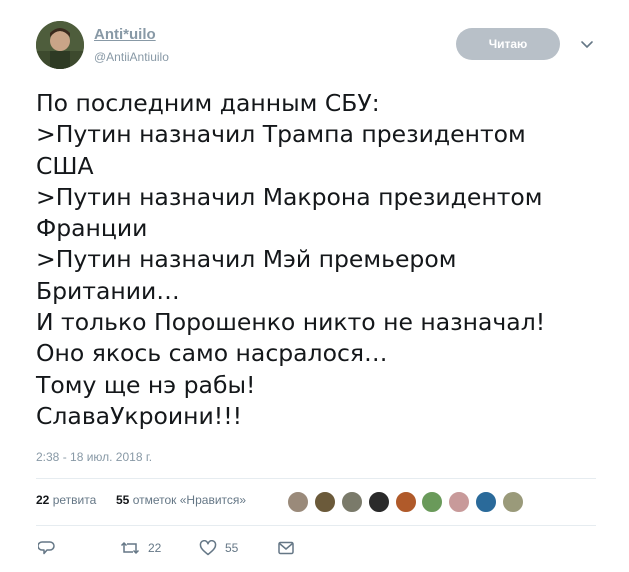  I want to click on follow-button: Читаю, so click(508, 44).